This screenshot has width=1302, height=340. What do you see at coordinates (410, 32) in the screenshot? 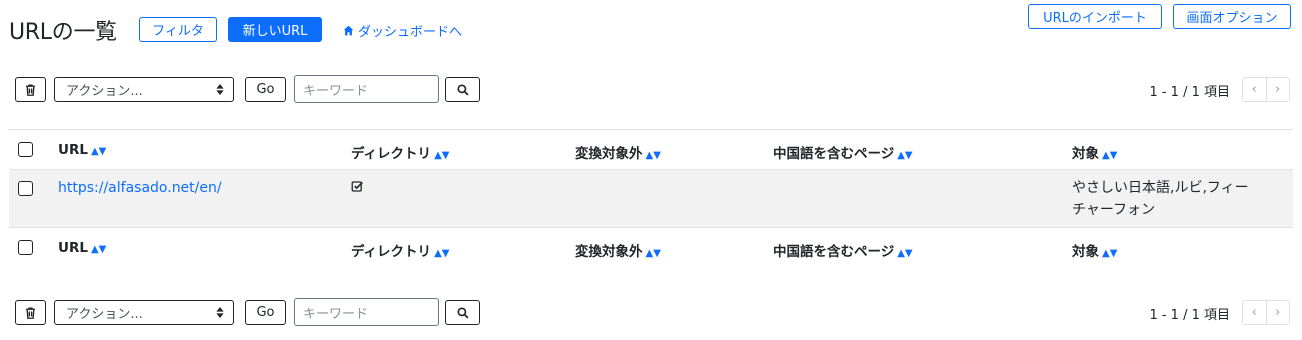
I see `dashboard-link-label: ダッシュボードへ` at bounding box center [410, 32].